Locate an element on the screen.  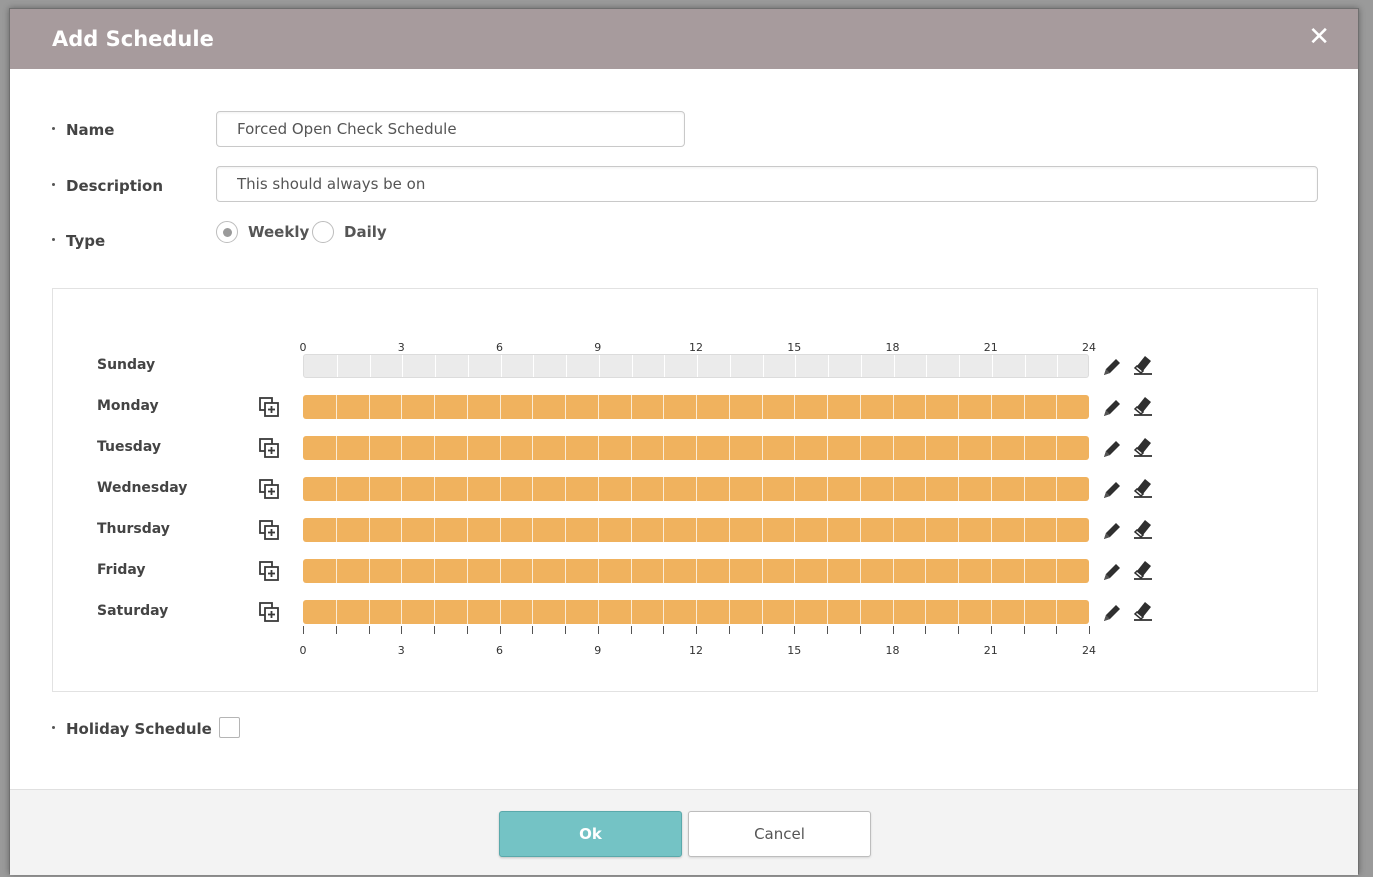
type-label: Type is located at coordinates (78, 241).